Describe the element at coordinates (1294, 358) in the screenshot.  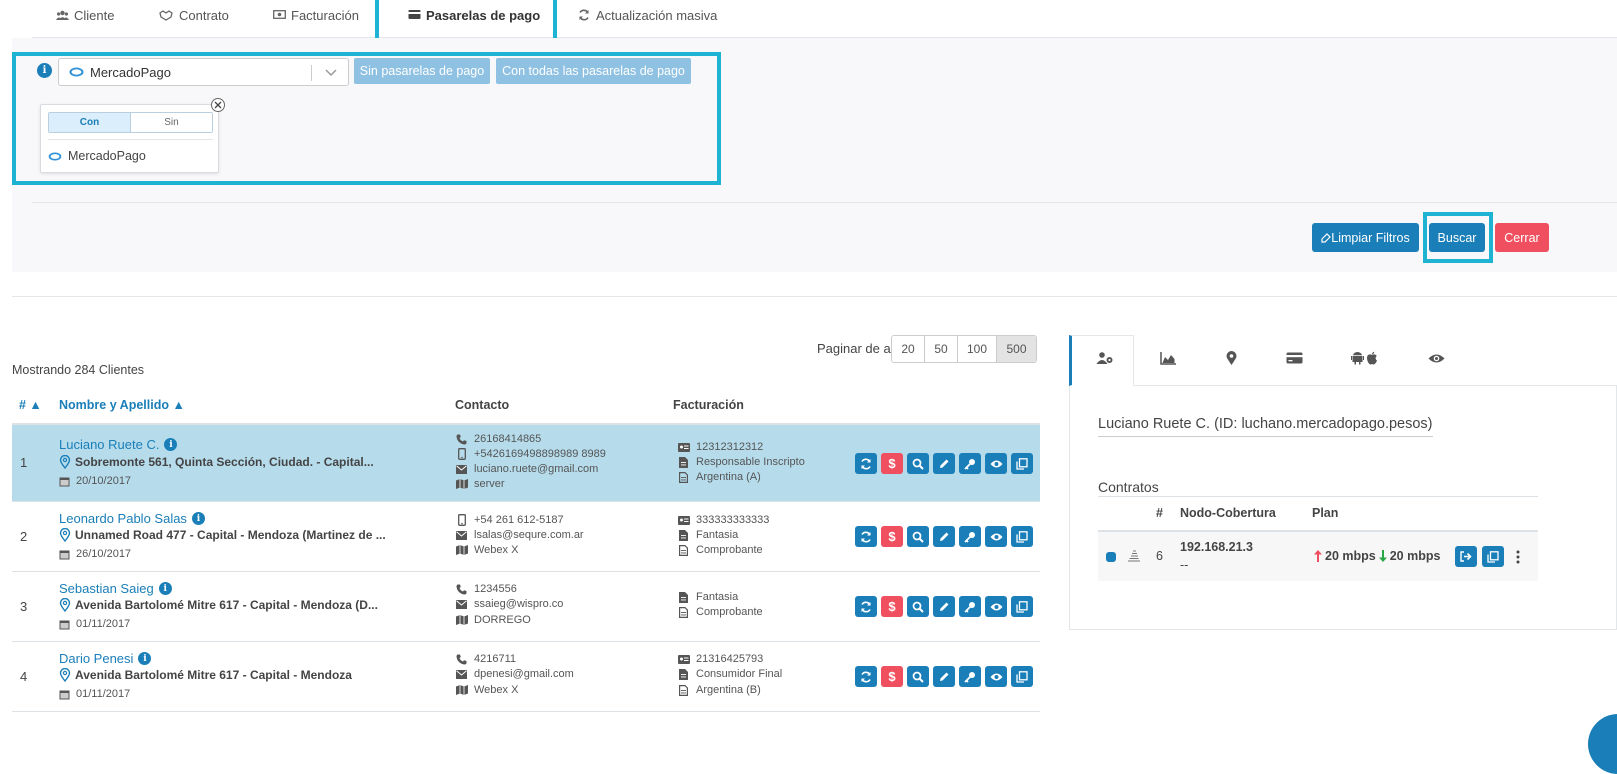
I see `panel-tab-payment` at that location.